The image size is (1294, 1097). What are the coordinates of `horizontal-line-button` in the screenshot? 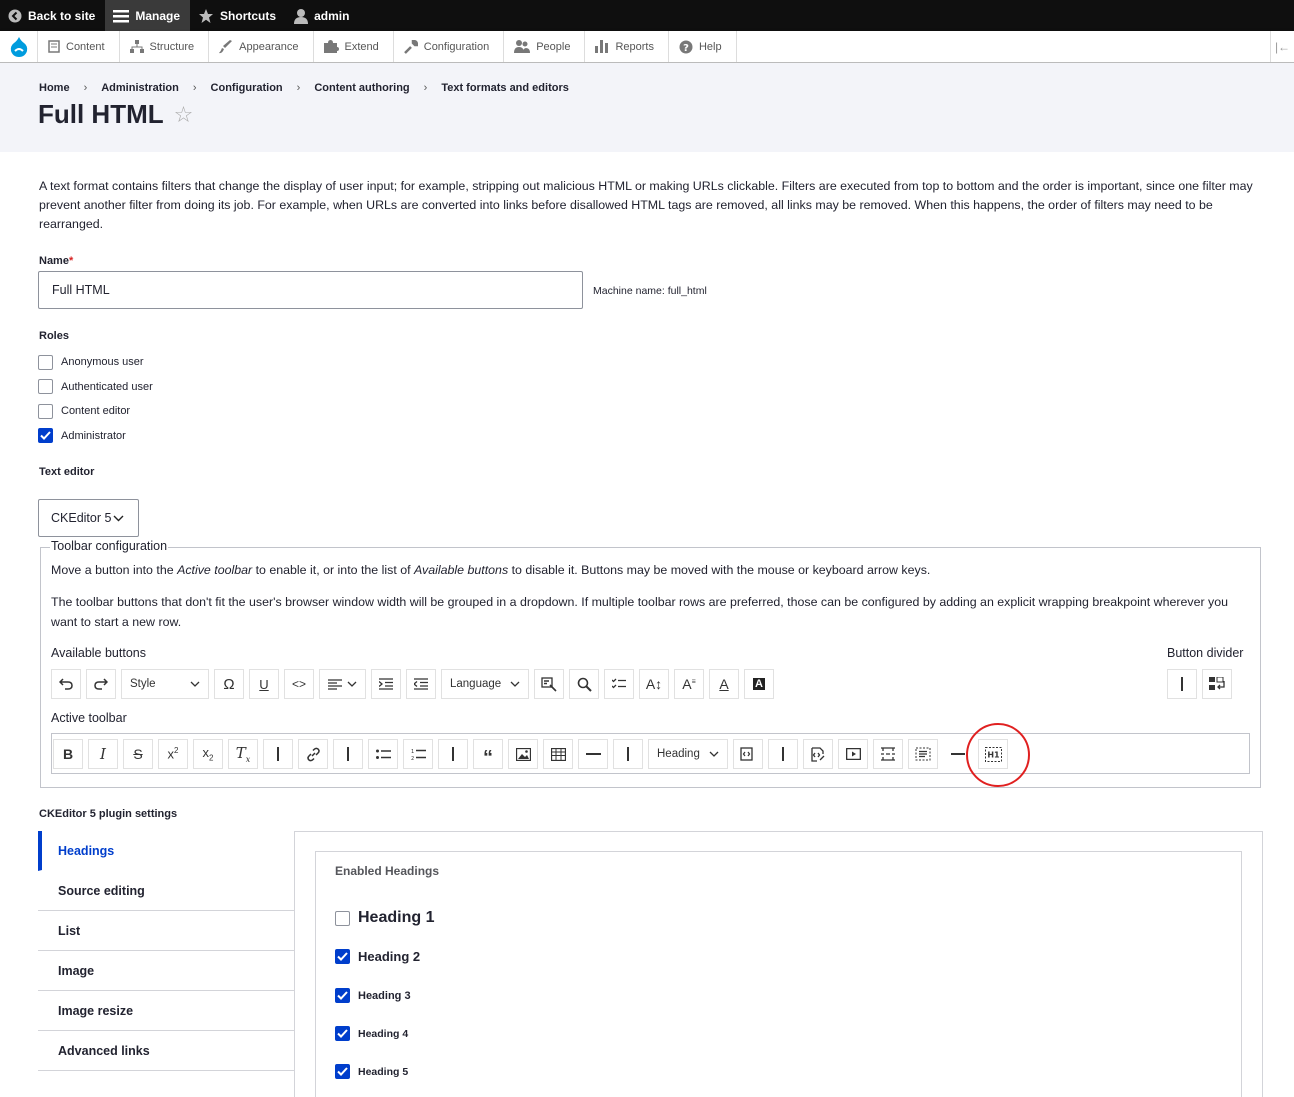 It's located at (593, 754).